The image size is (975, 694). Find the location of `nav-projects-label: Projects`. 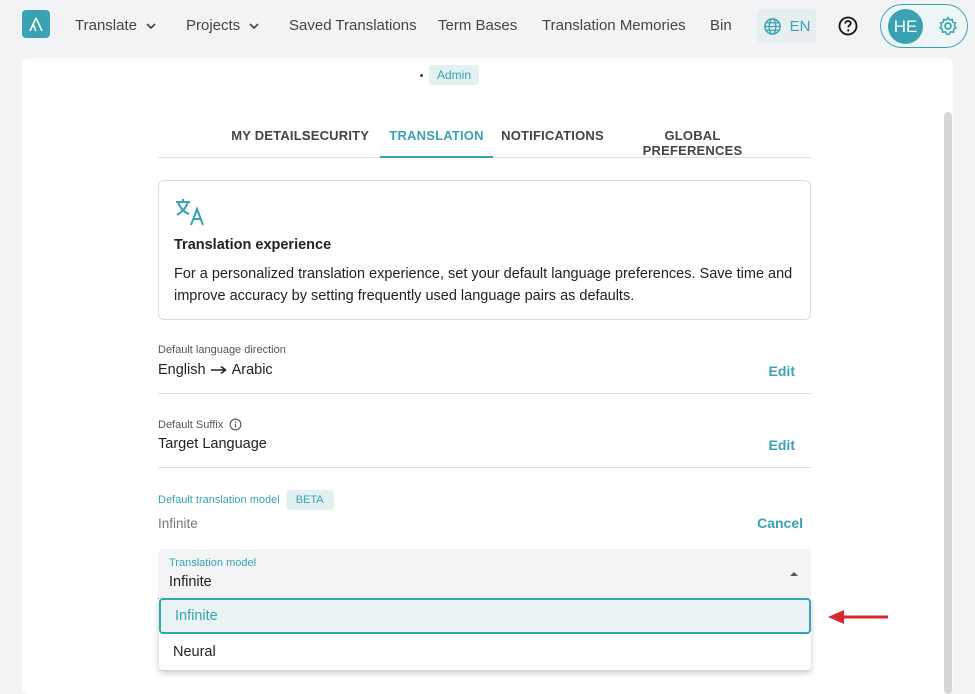

nav-projects-label: Projects is located at coordinates (213, 25).